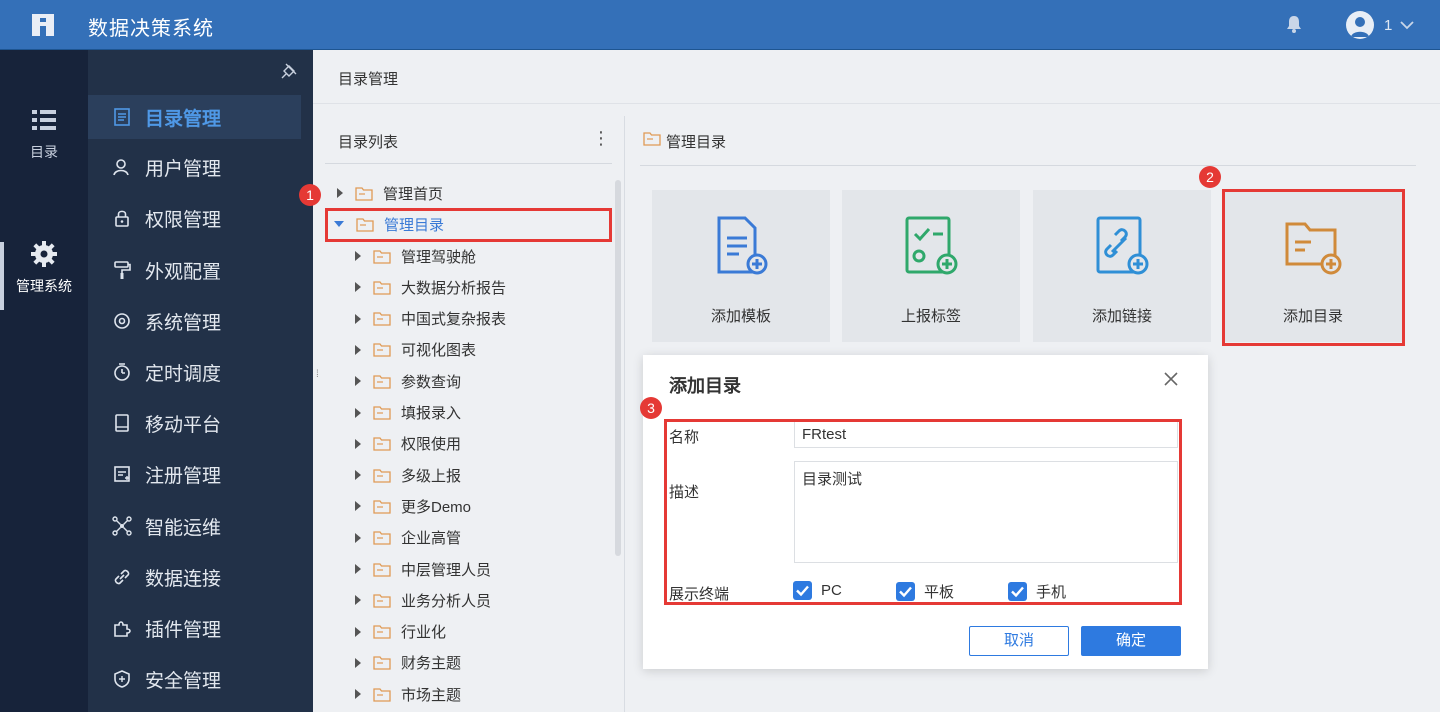 The width and height of the screenshot is (1440, 712). Describe the element at coordinates (44, 152) in the screenshot. I see `rail-item-label: 目录` at that location.